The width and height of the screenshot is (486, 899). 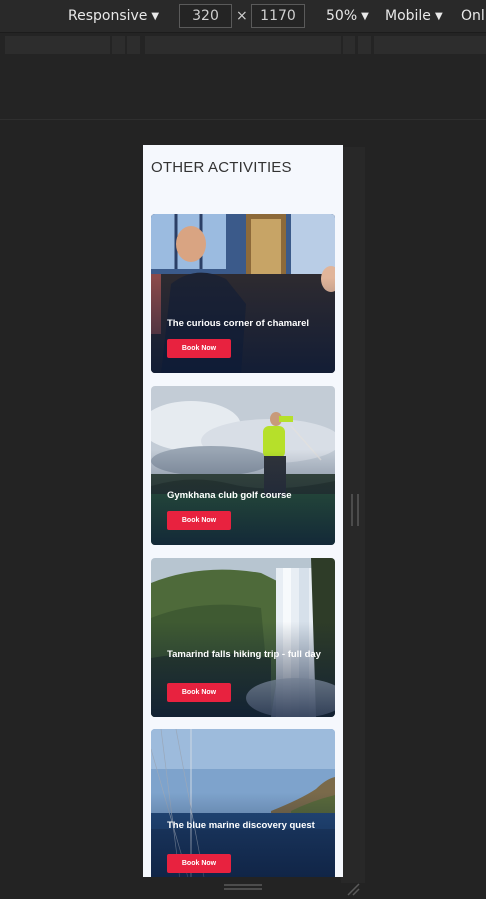 I want to click on device-toolbar: Responsive ▼ 320 × 1170 50% ▼ Mobile ▼ Onli, so click(x=243, y=16).